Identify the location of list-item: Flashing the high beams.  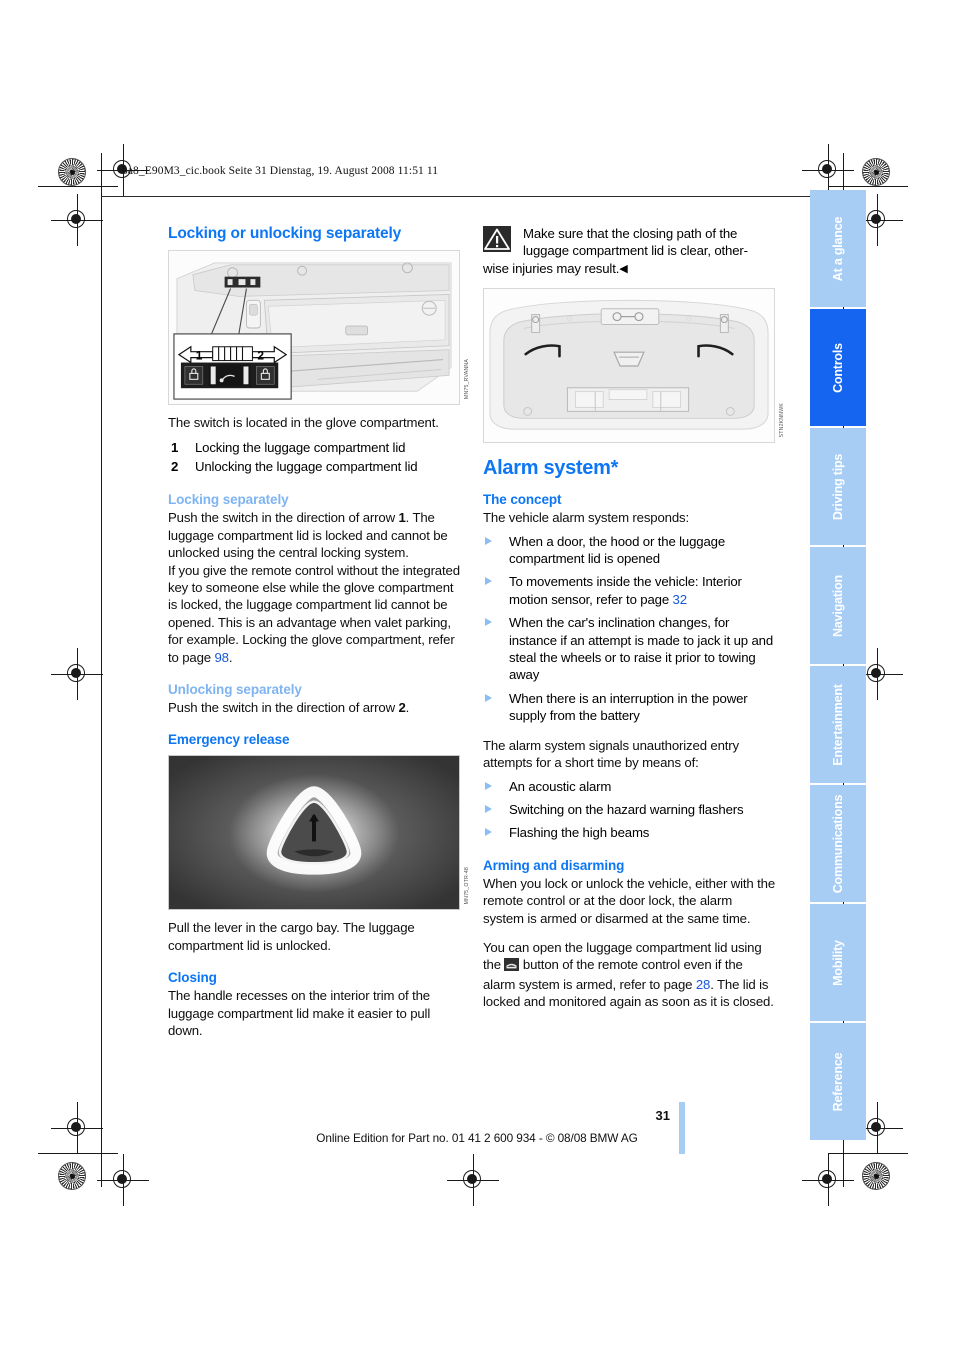
(629, 832).